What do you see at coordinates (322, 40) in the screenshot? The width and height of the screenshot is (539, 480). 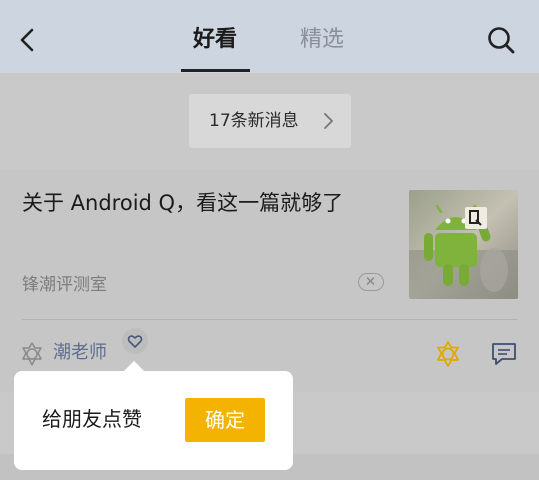 I see `tab-jingxuan: 精选` at bounding box center [322, 40].